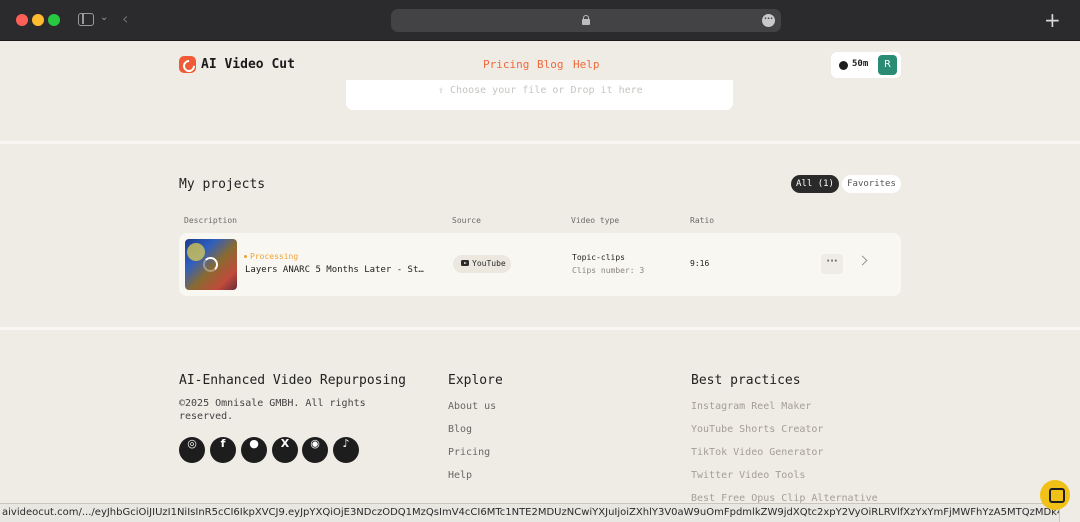 This screenshot has width=1080, height=522. What do you see at coordinates (460, 429) in the screenshot?
I see `footer-link-blog: Blog` at bounding box center [460, 429].